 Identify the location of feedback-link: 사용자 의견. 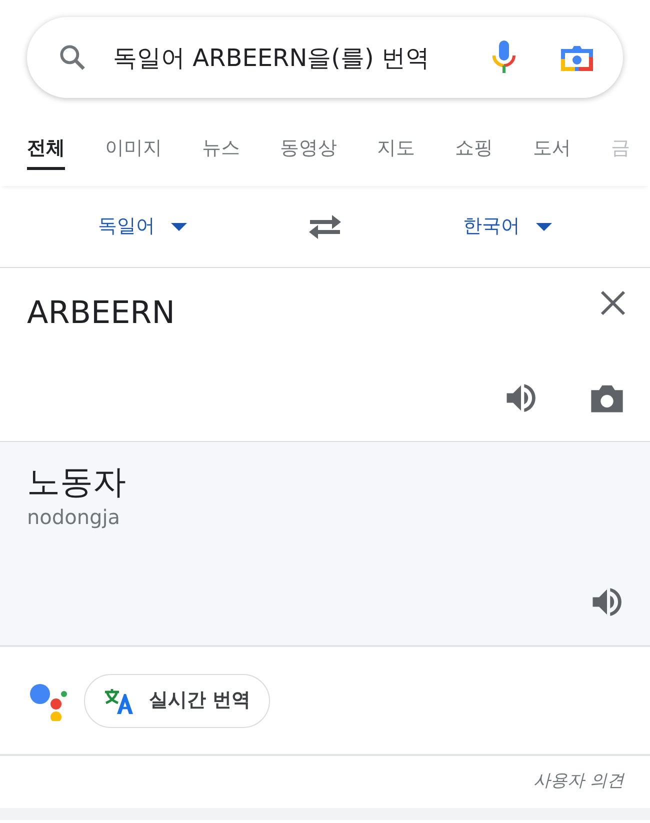
(579, 782).